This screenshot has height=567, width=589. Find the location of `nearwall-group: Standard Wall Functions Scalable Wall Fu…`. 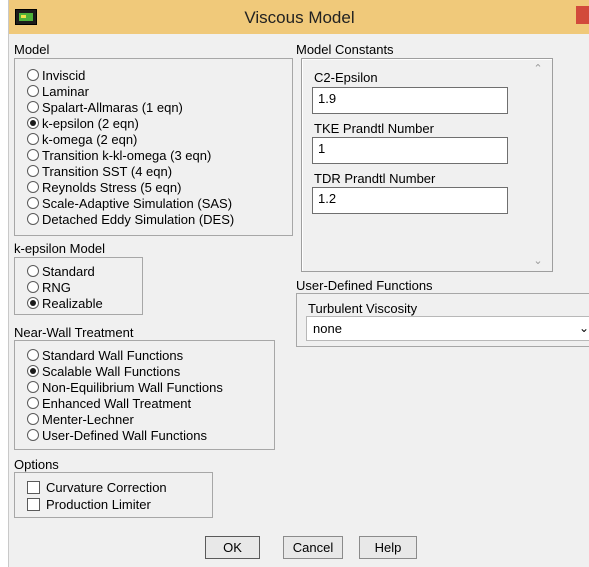

nearwall-group: Standard Wall Functions Scalable Wall Fu… is located at coordinates (144, 395).